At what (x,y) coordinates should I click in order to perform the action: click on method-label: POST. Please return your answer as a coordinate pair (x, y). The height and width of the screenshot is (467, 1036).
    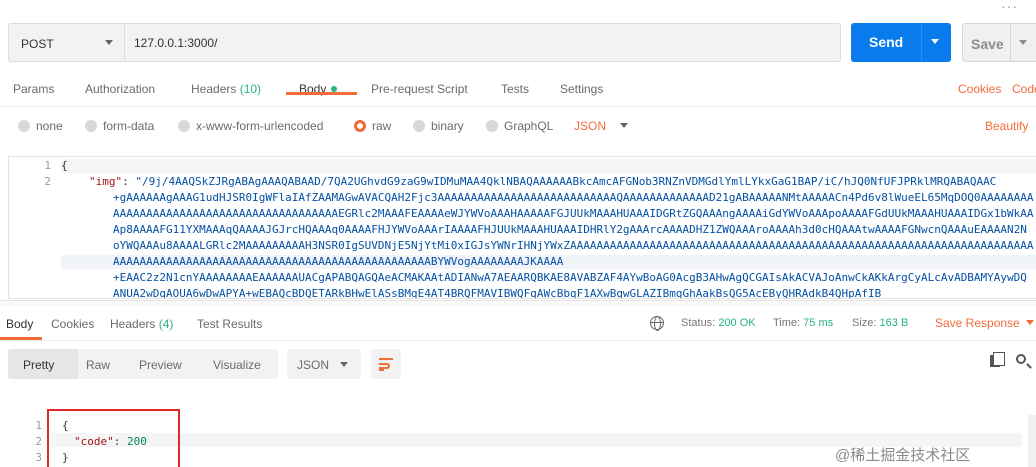
    Looking at the image, I should click on (37, 44).